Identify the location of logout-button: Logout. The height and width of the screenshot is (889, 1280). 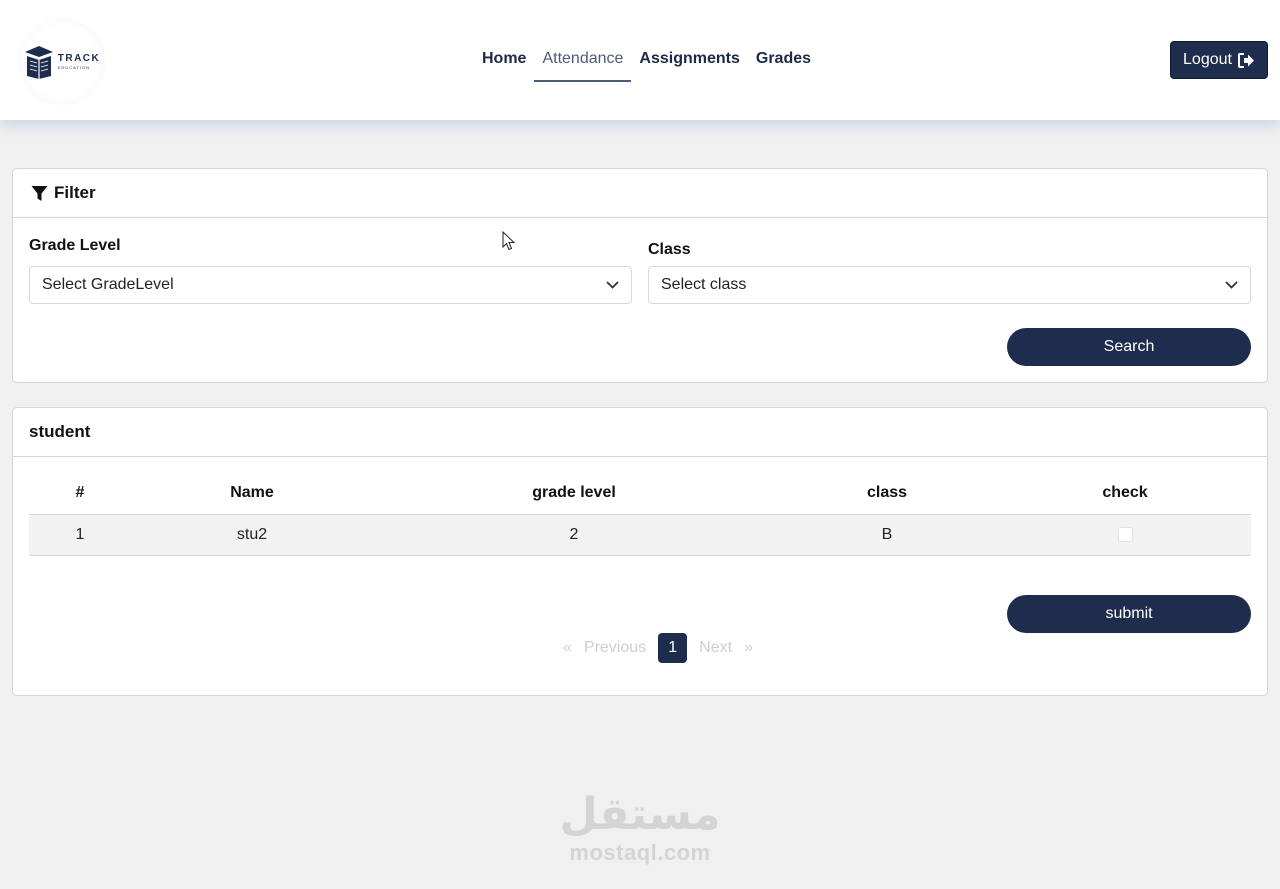
(1219, 60).